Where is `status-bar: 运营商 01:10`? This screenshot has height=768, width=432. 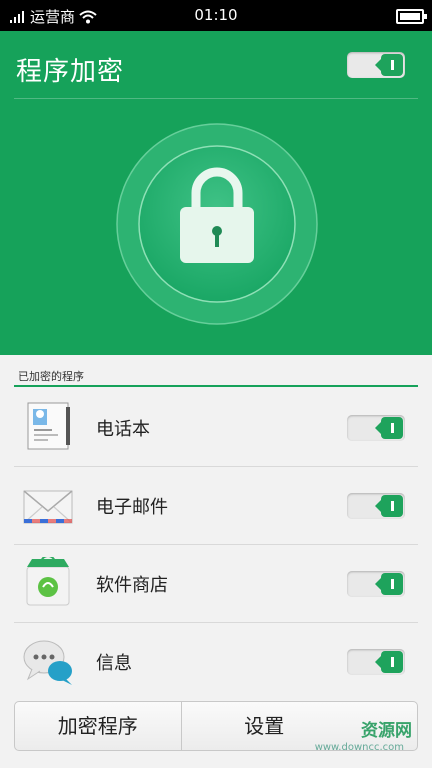 status-bar: 运营商 01:10 is located at coordinates (216, 15).